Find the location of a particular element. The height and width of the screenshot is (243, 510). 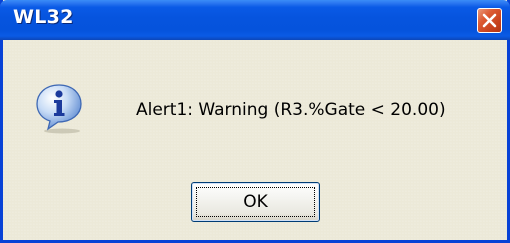

ok-button: OK is located at coordinates (255, 202).